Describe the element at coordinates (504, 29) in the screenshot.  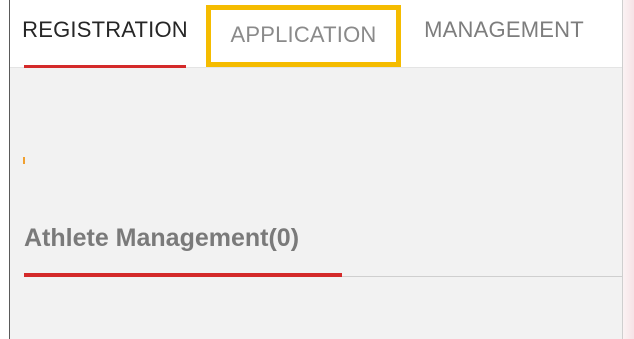
I see `tab-management-label: MANAGEMENT` at that location.